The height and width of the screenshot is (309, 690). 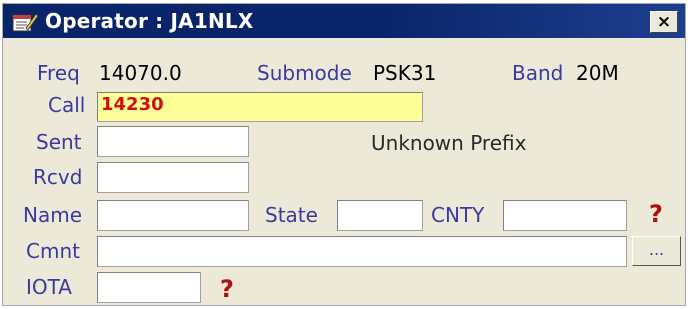 What do you see at coordinates (260, 107) in the screenshot?
I see `call-input: 14230` at bounding box center [260, 107].